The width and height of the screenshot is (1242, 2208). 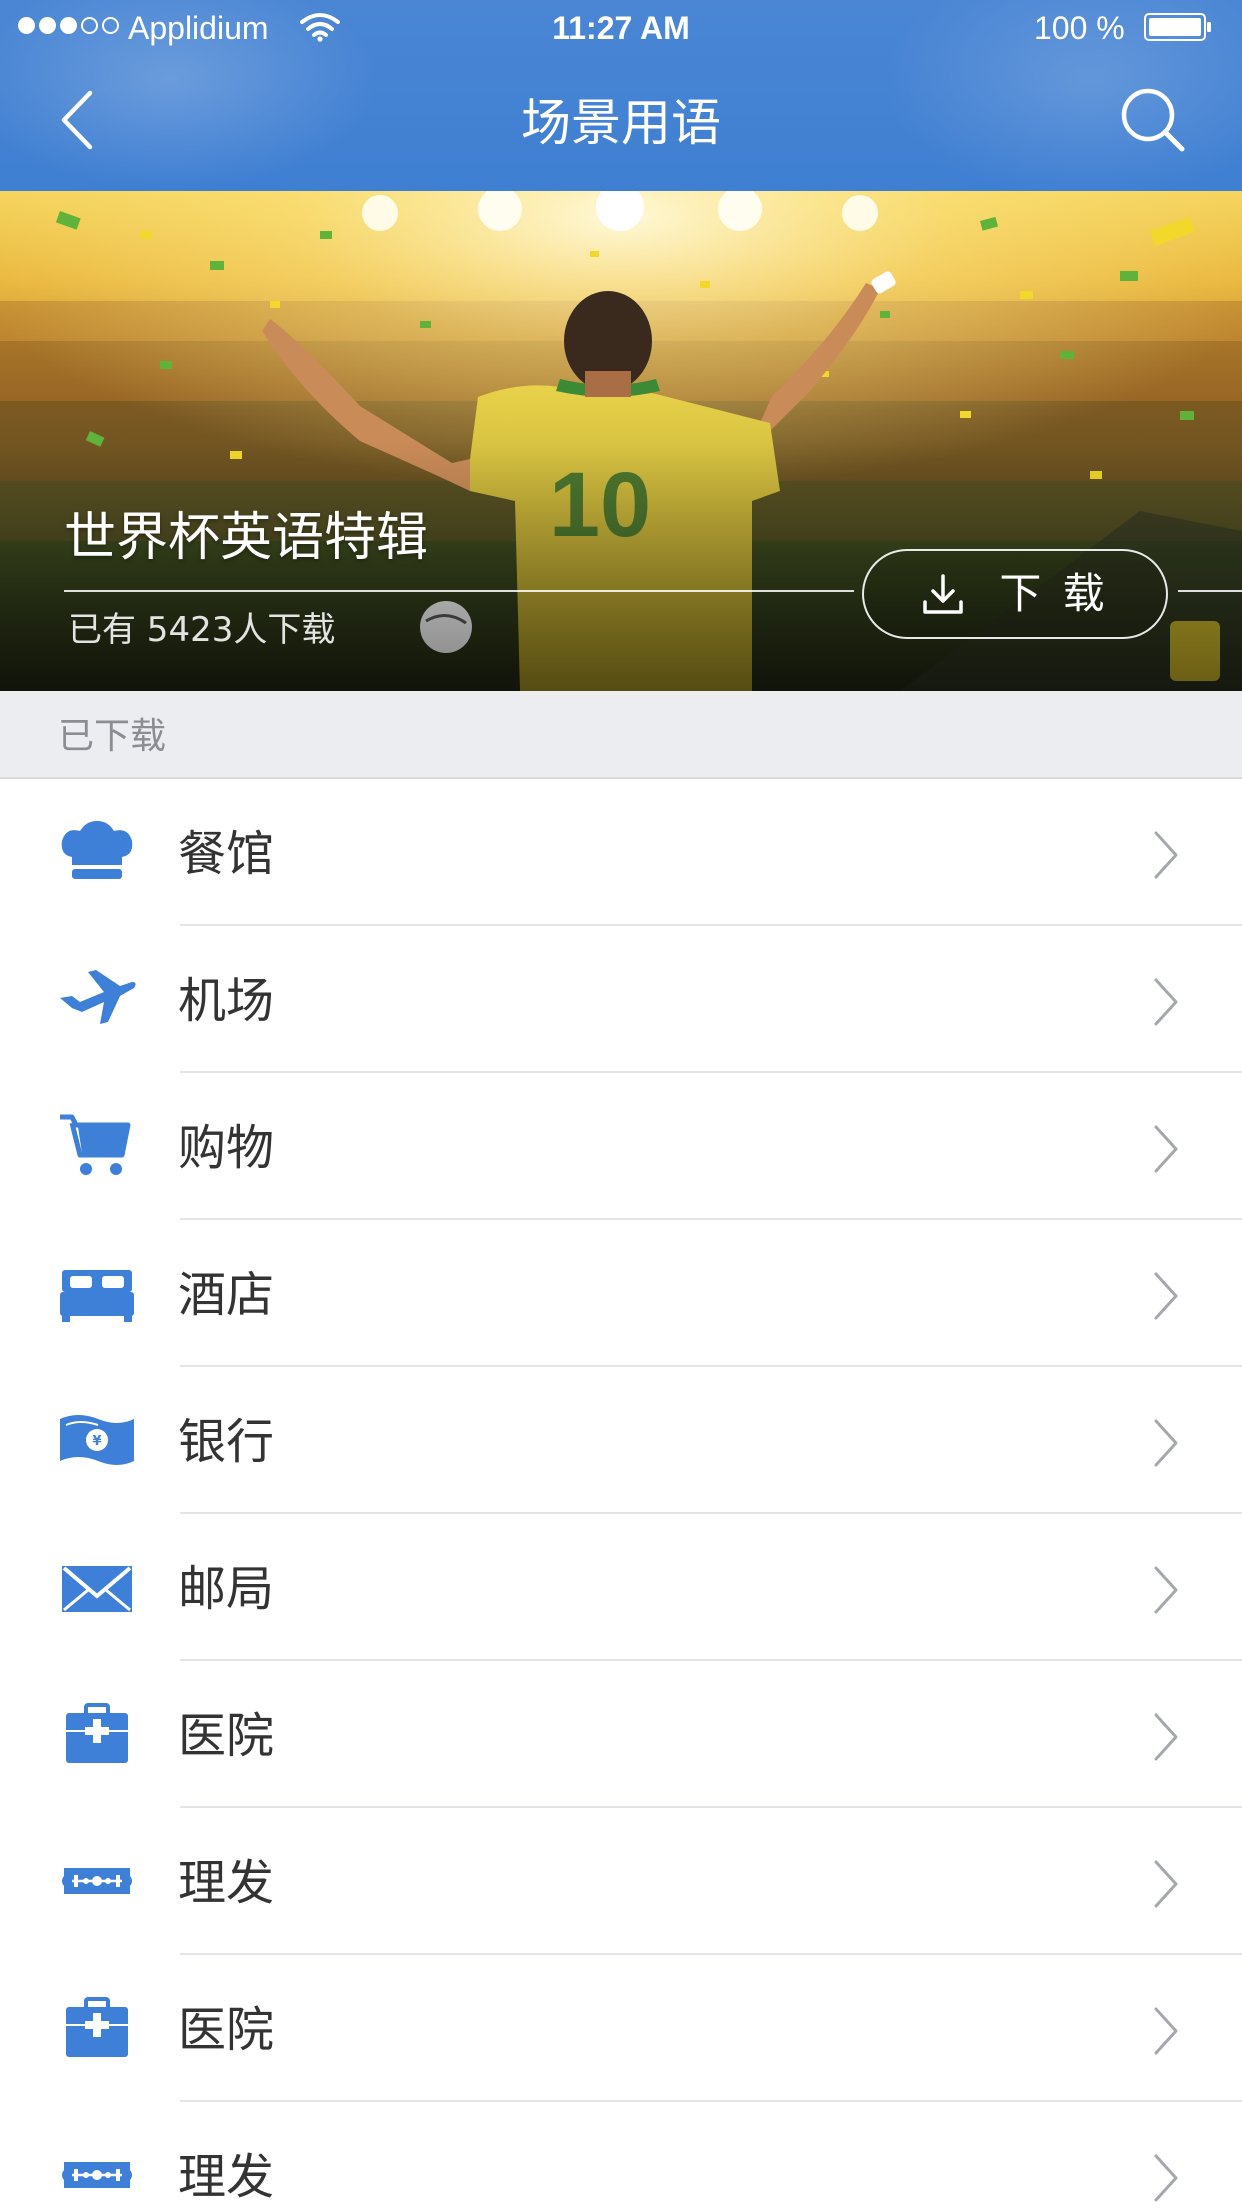 I want to click on banner-divider, so click(x=459, y=591).